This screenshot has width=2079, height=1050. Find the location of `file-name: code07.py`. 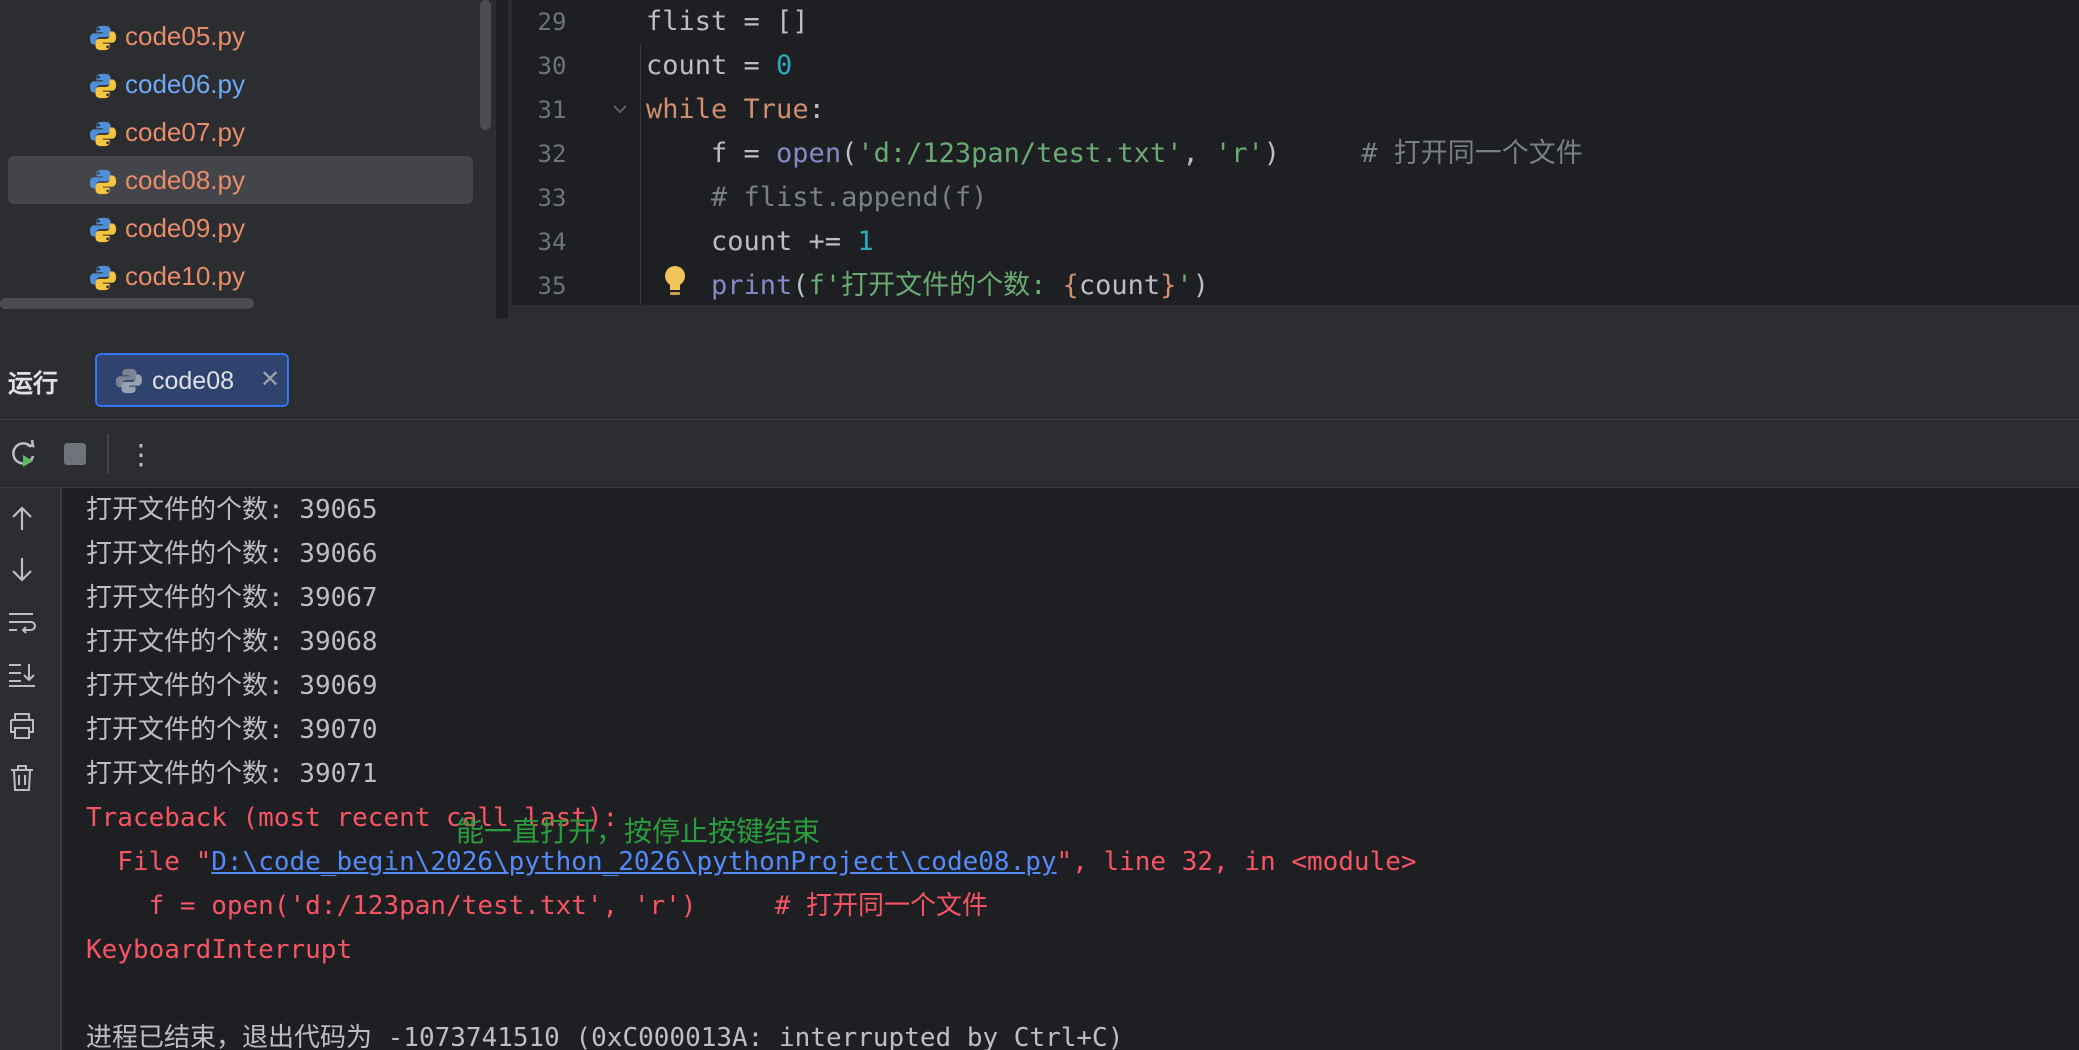

file-name: code07.py is located at coordinates (185, 131).